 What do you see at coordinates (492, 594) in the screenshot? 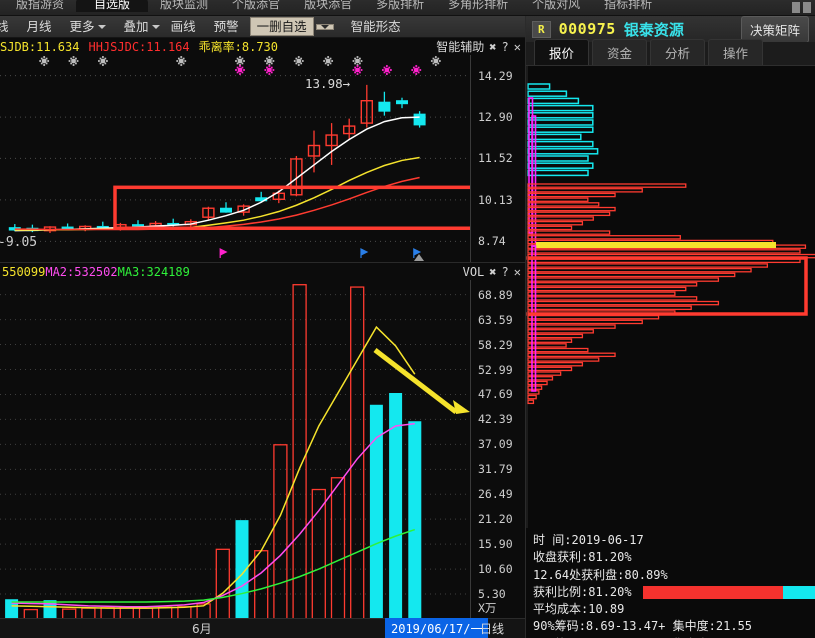
I see `volume-tick-12: 5.30` at bounding box center [492, 594].